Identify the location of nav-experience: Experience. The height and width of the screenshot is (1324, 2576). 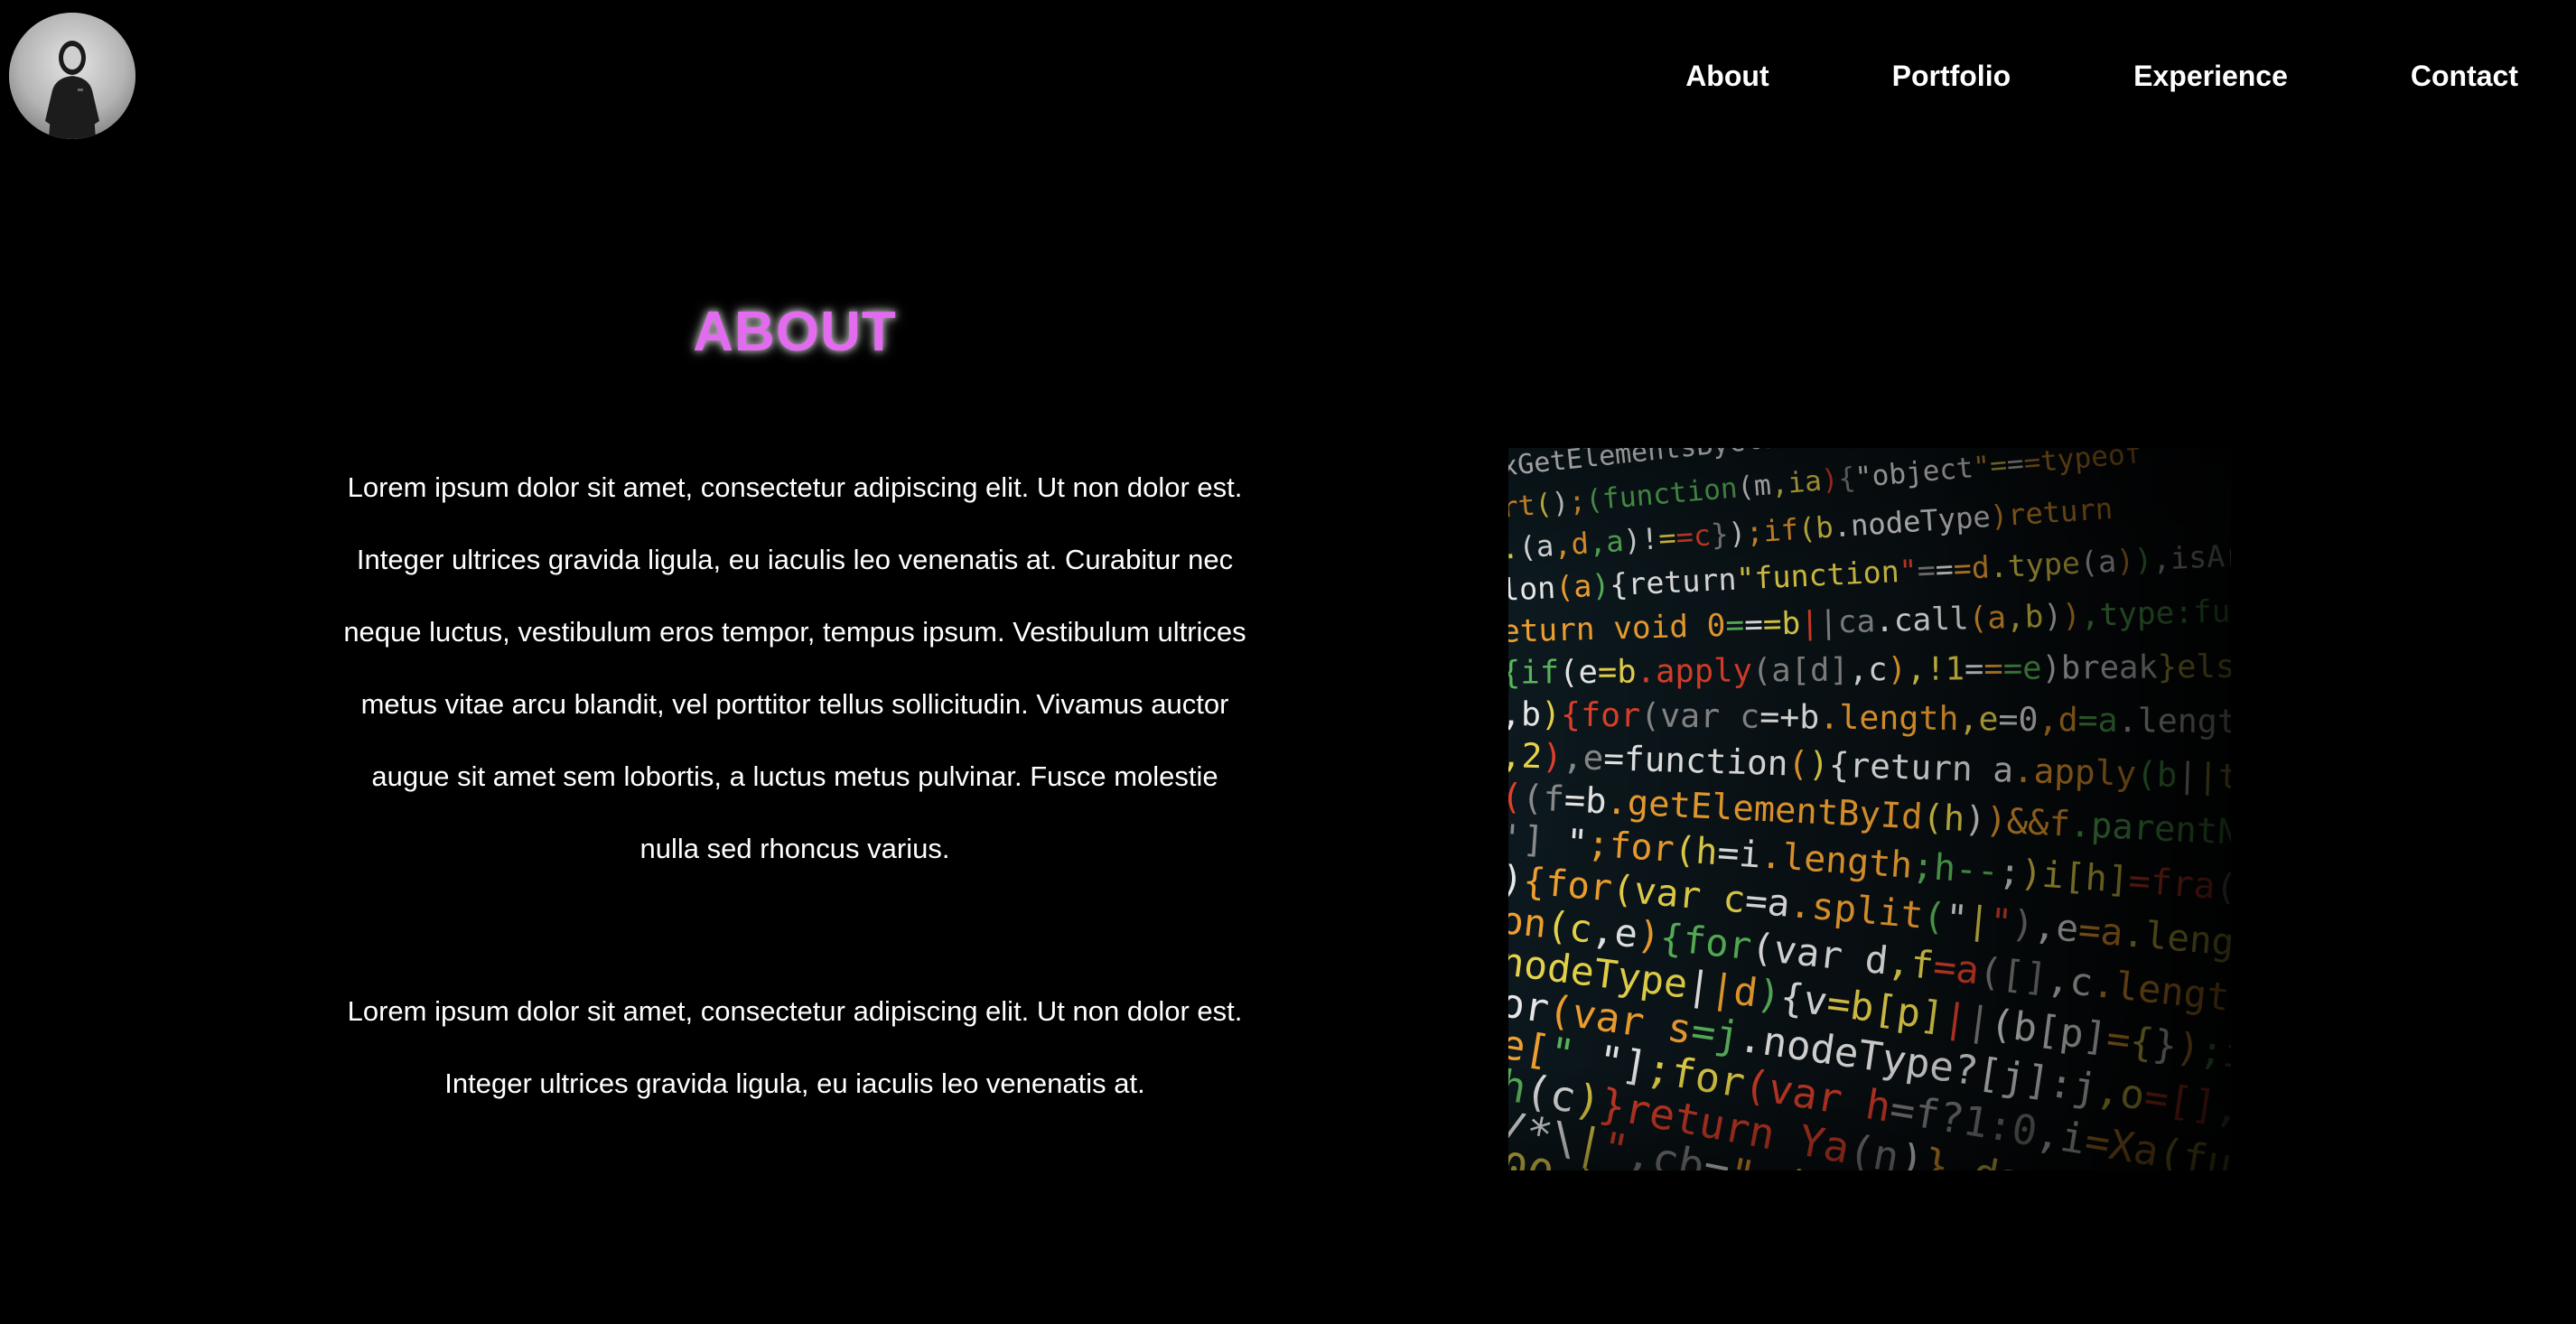
(2210, 76).